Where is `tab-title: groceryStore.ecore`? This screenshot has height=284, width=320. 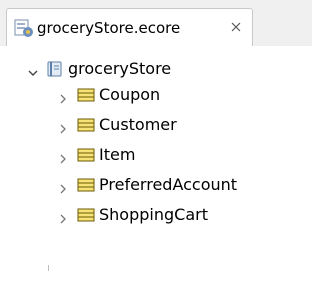
tab-title: groceryStore.ecore is located at coordinates (109, 28).